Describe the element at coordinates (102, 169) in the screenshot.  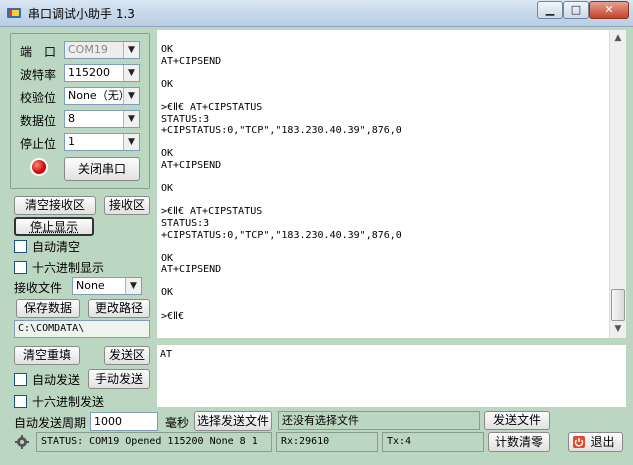
I see `close-port-button: 关闭串口` at that location.